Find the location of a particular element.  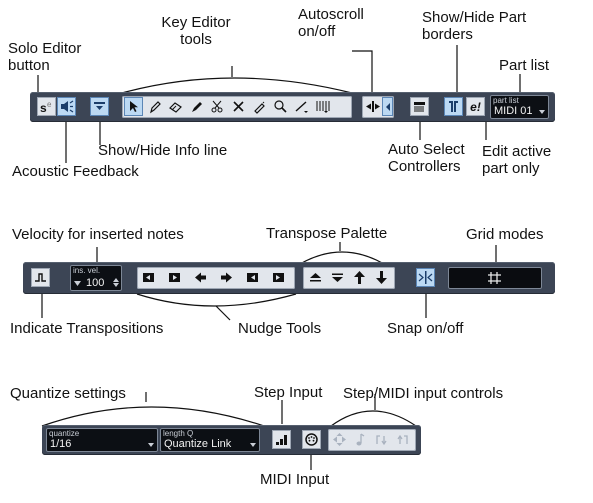

velocity-spinner-icon is located at coordinates (116, 282).